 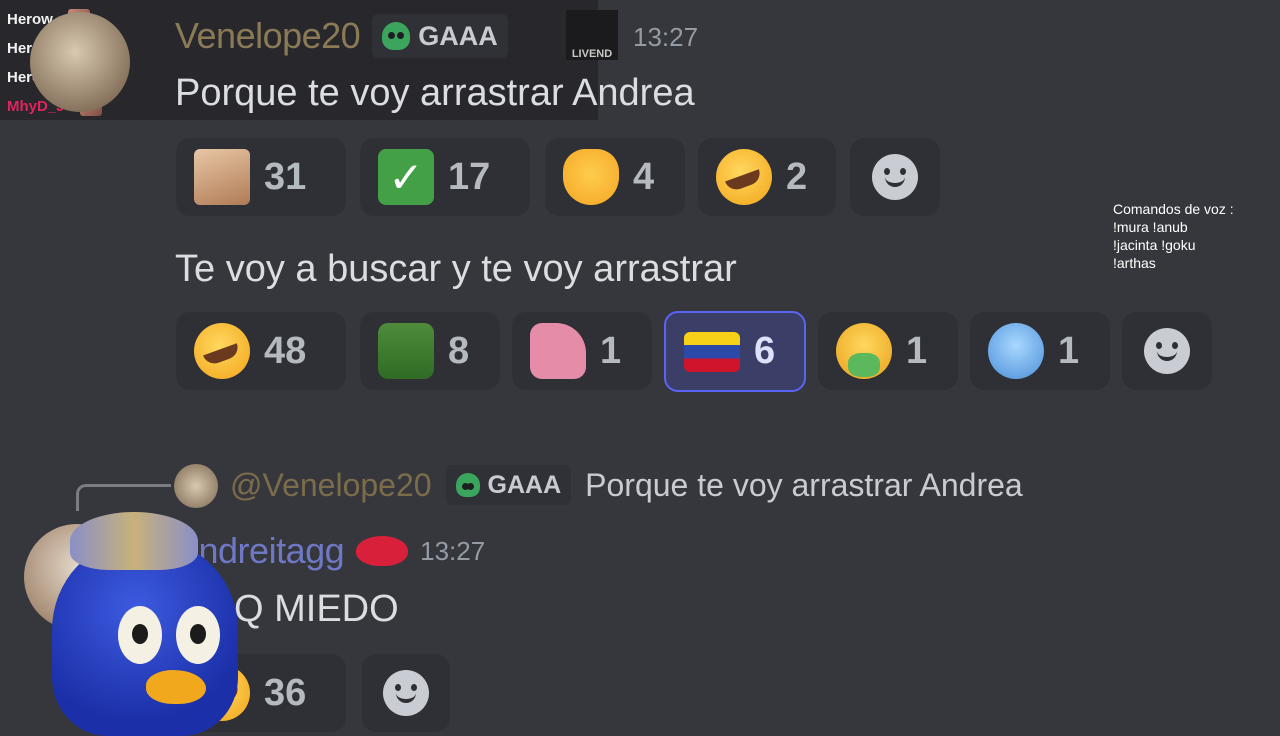 I want to click on reaction-cold-face: 1, so click(x=1040, y=351).